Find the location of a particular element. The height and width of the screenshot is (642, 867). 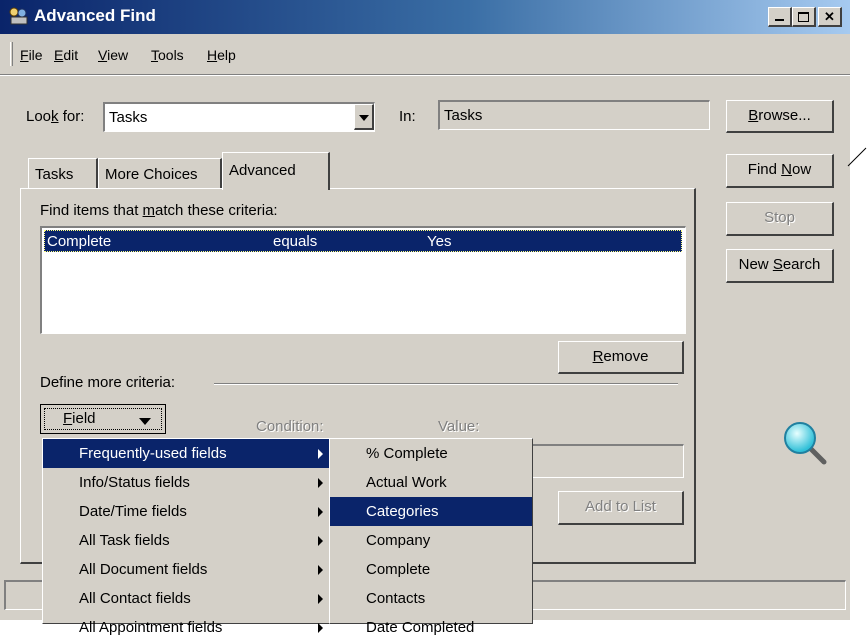

maximize-button is located at coordinates (804, 17).